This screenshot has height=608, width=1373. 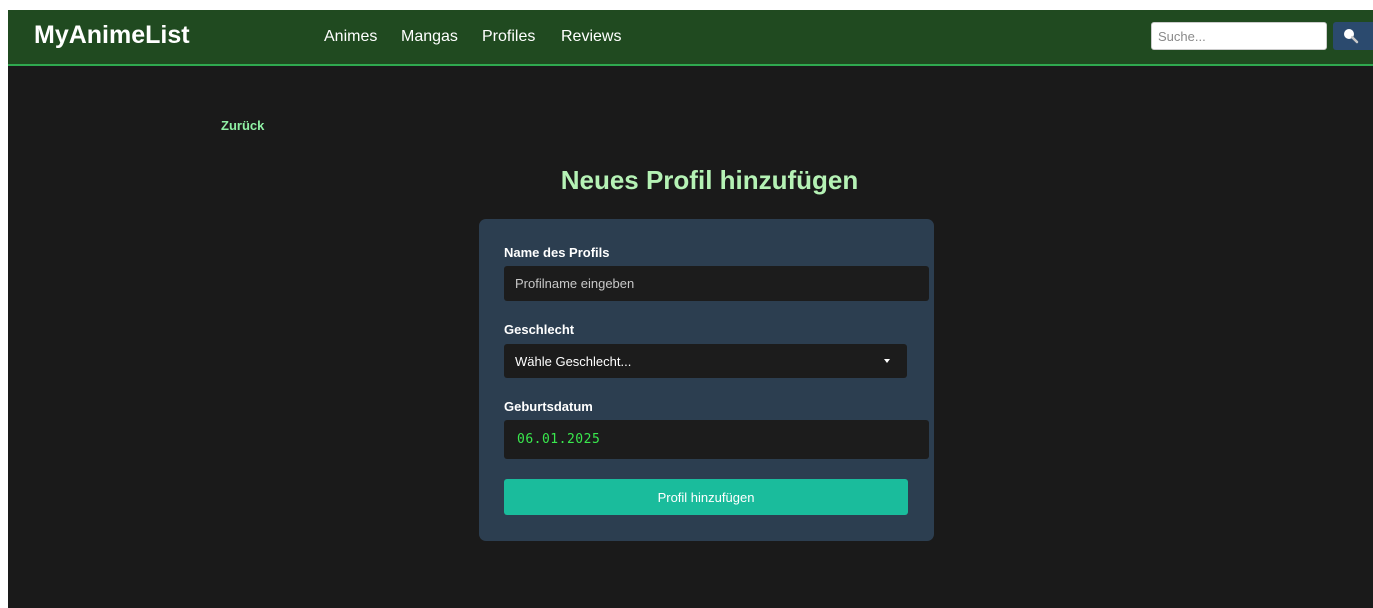 What do you see at coordinates (350, 37) in the screenshot?
I see `nav-link-animes: Animes` at bounding box center [350, 37].